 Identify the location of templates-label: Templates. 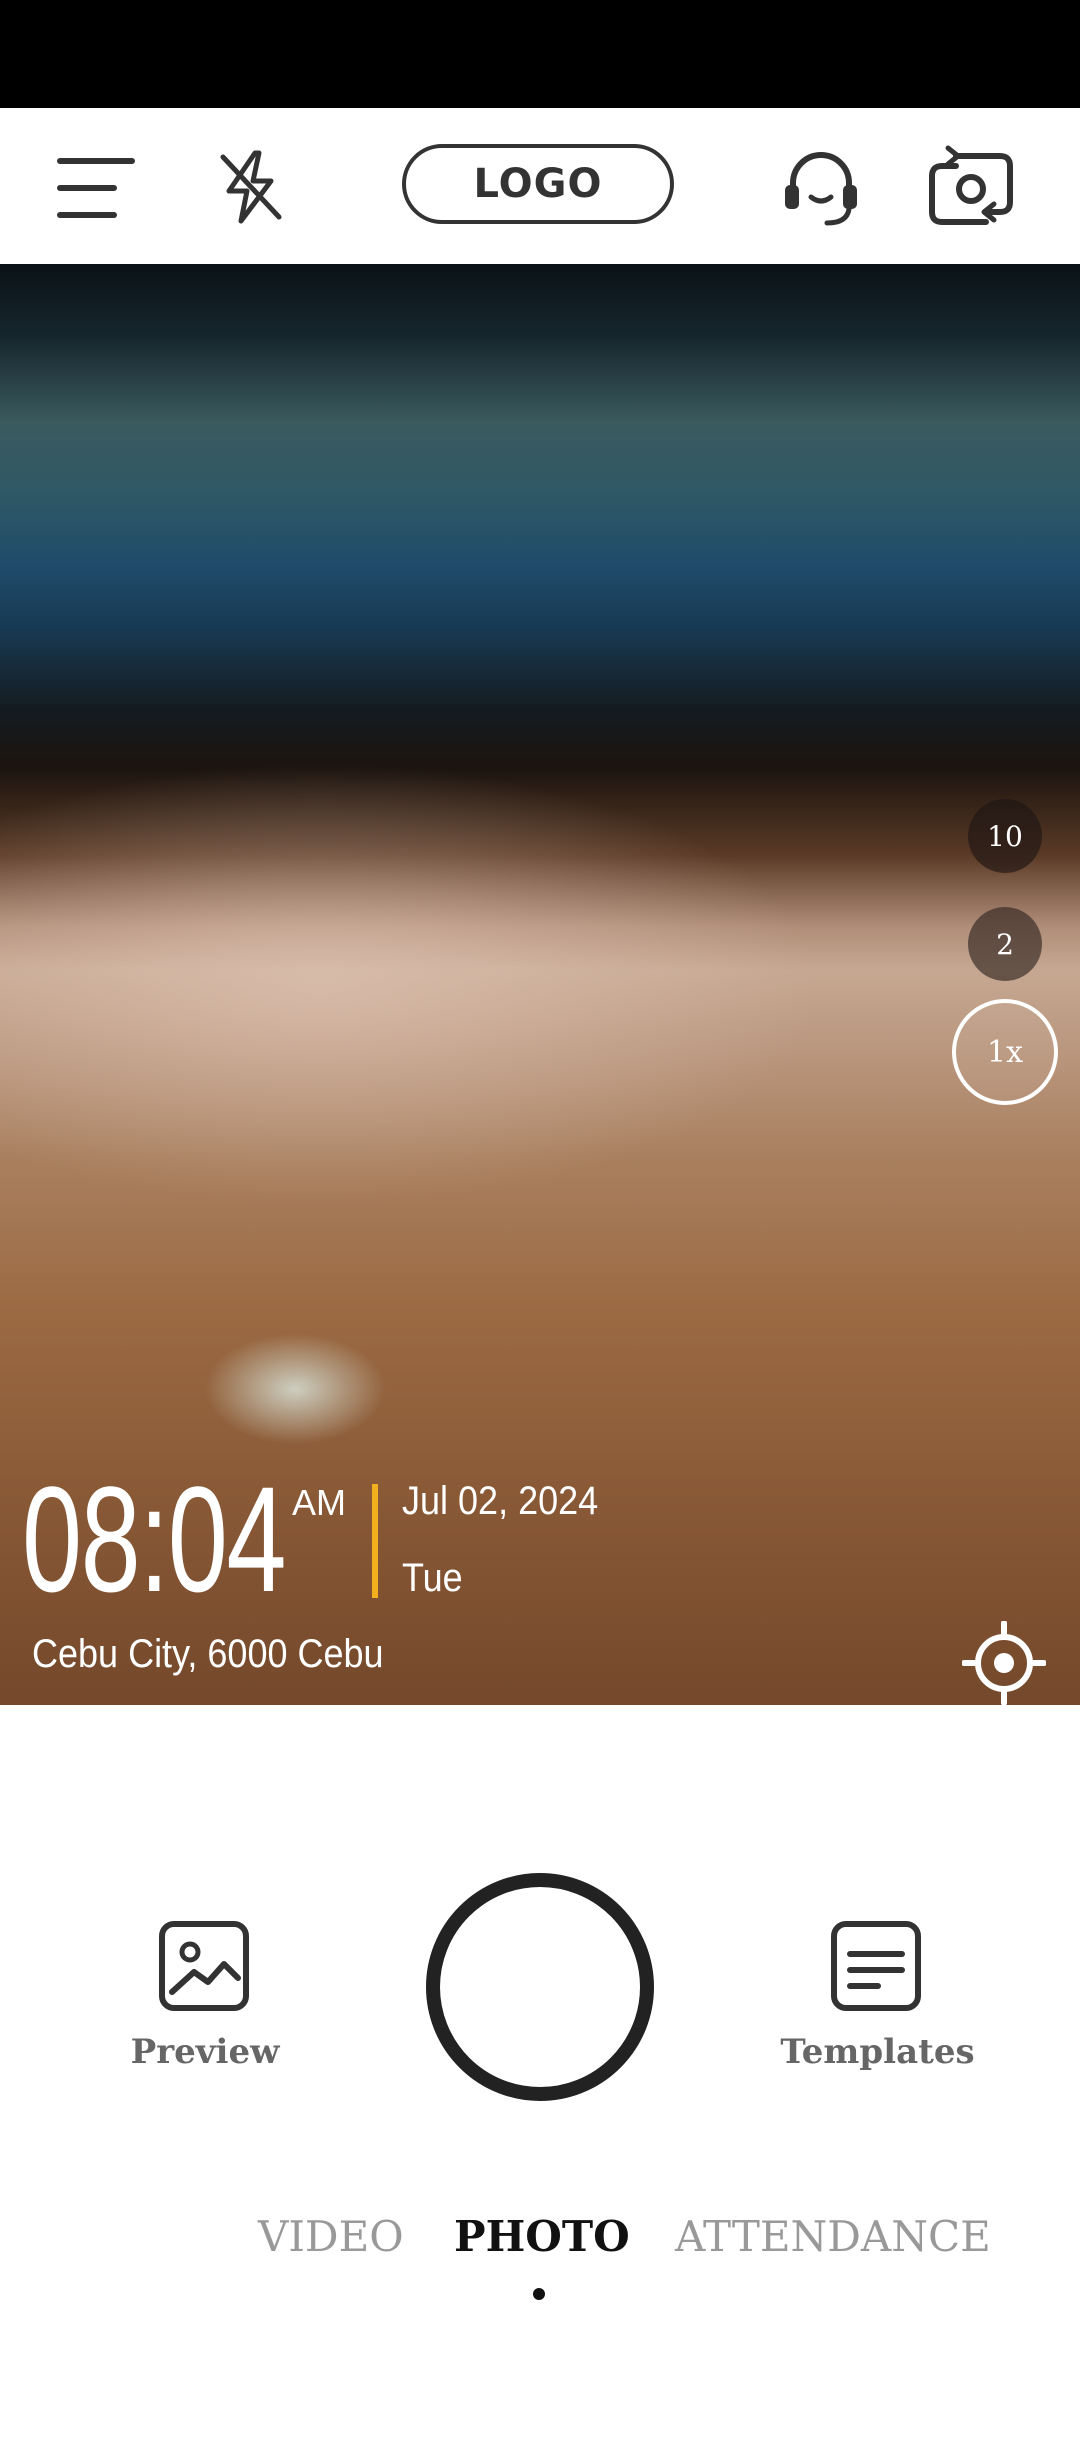
(877, 2052).